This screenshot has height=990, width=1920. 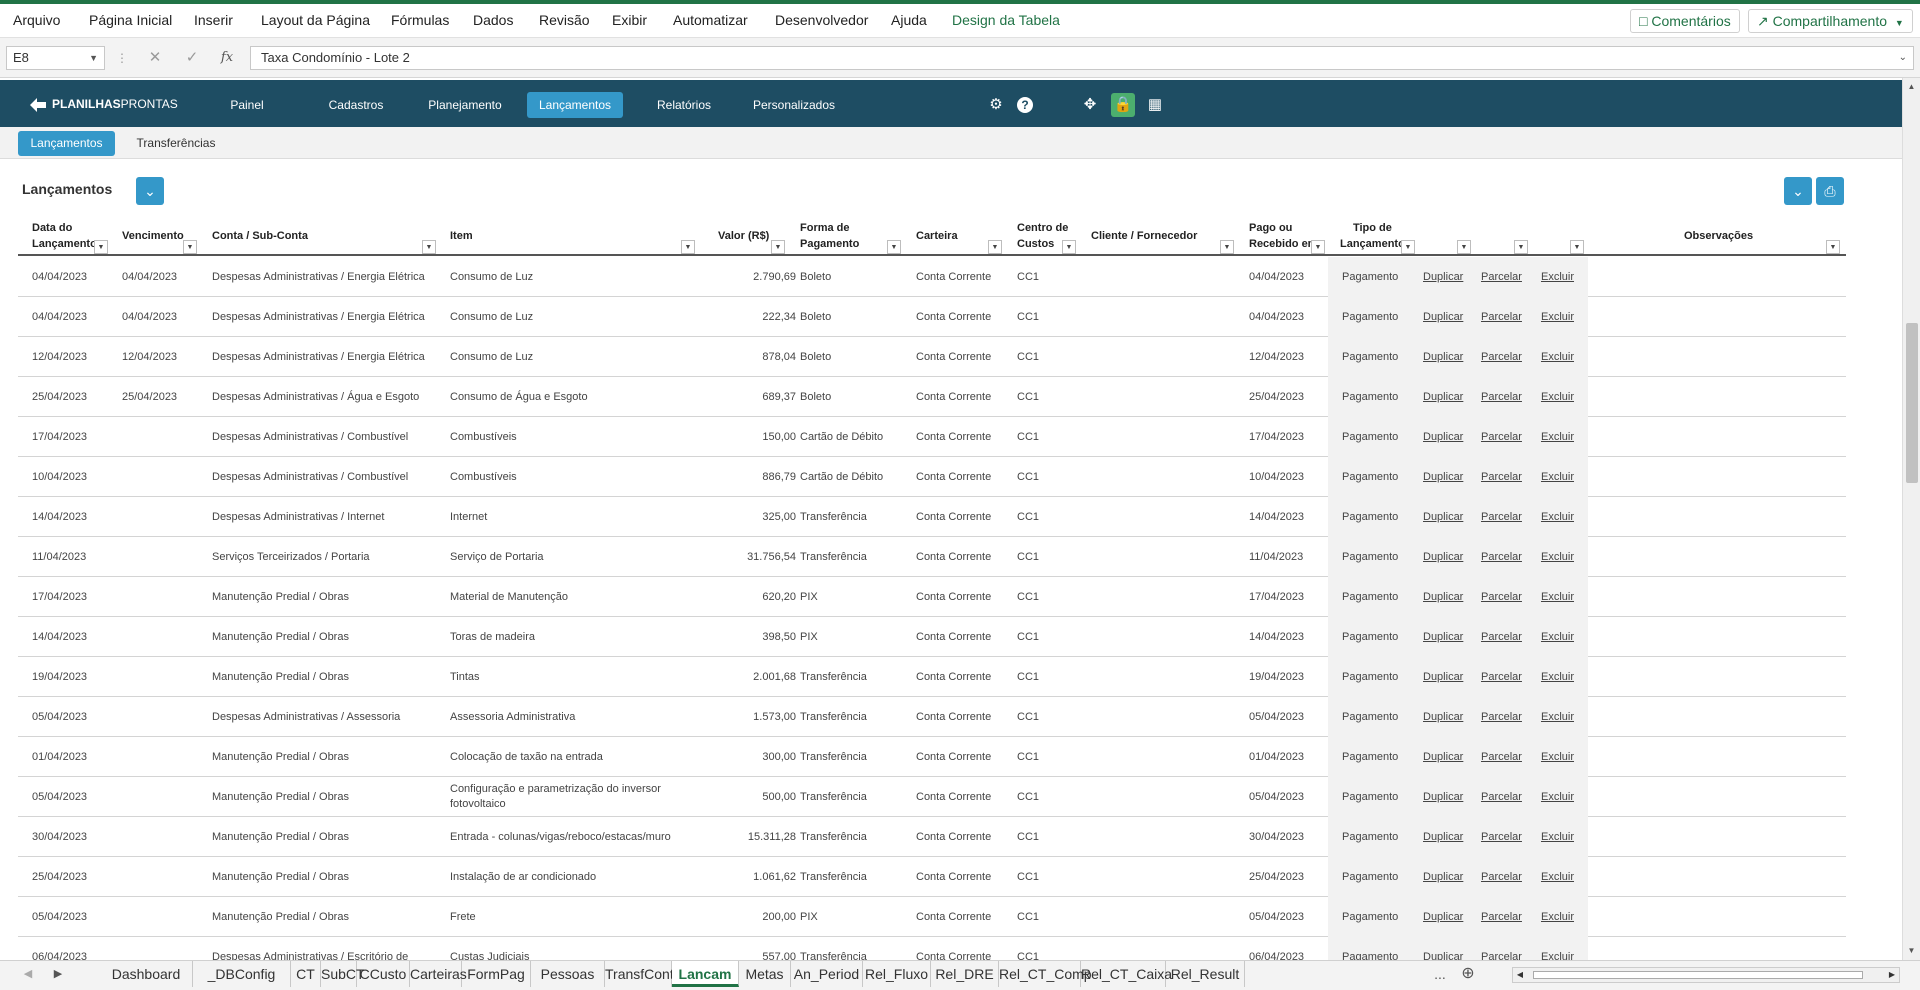 What do you see at coordinates (1903, 58) in the screenshot?
I see `expand-formula-icon: ⌄` at bounding box center [1903, 58].